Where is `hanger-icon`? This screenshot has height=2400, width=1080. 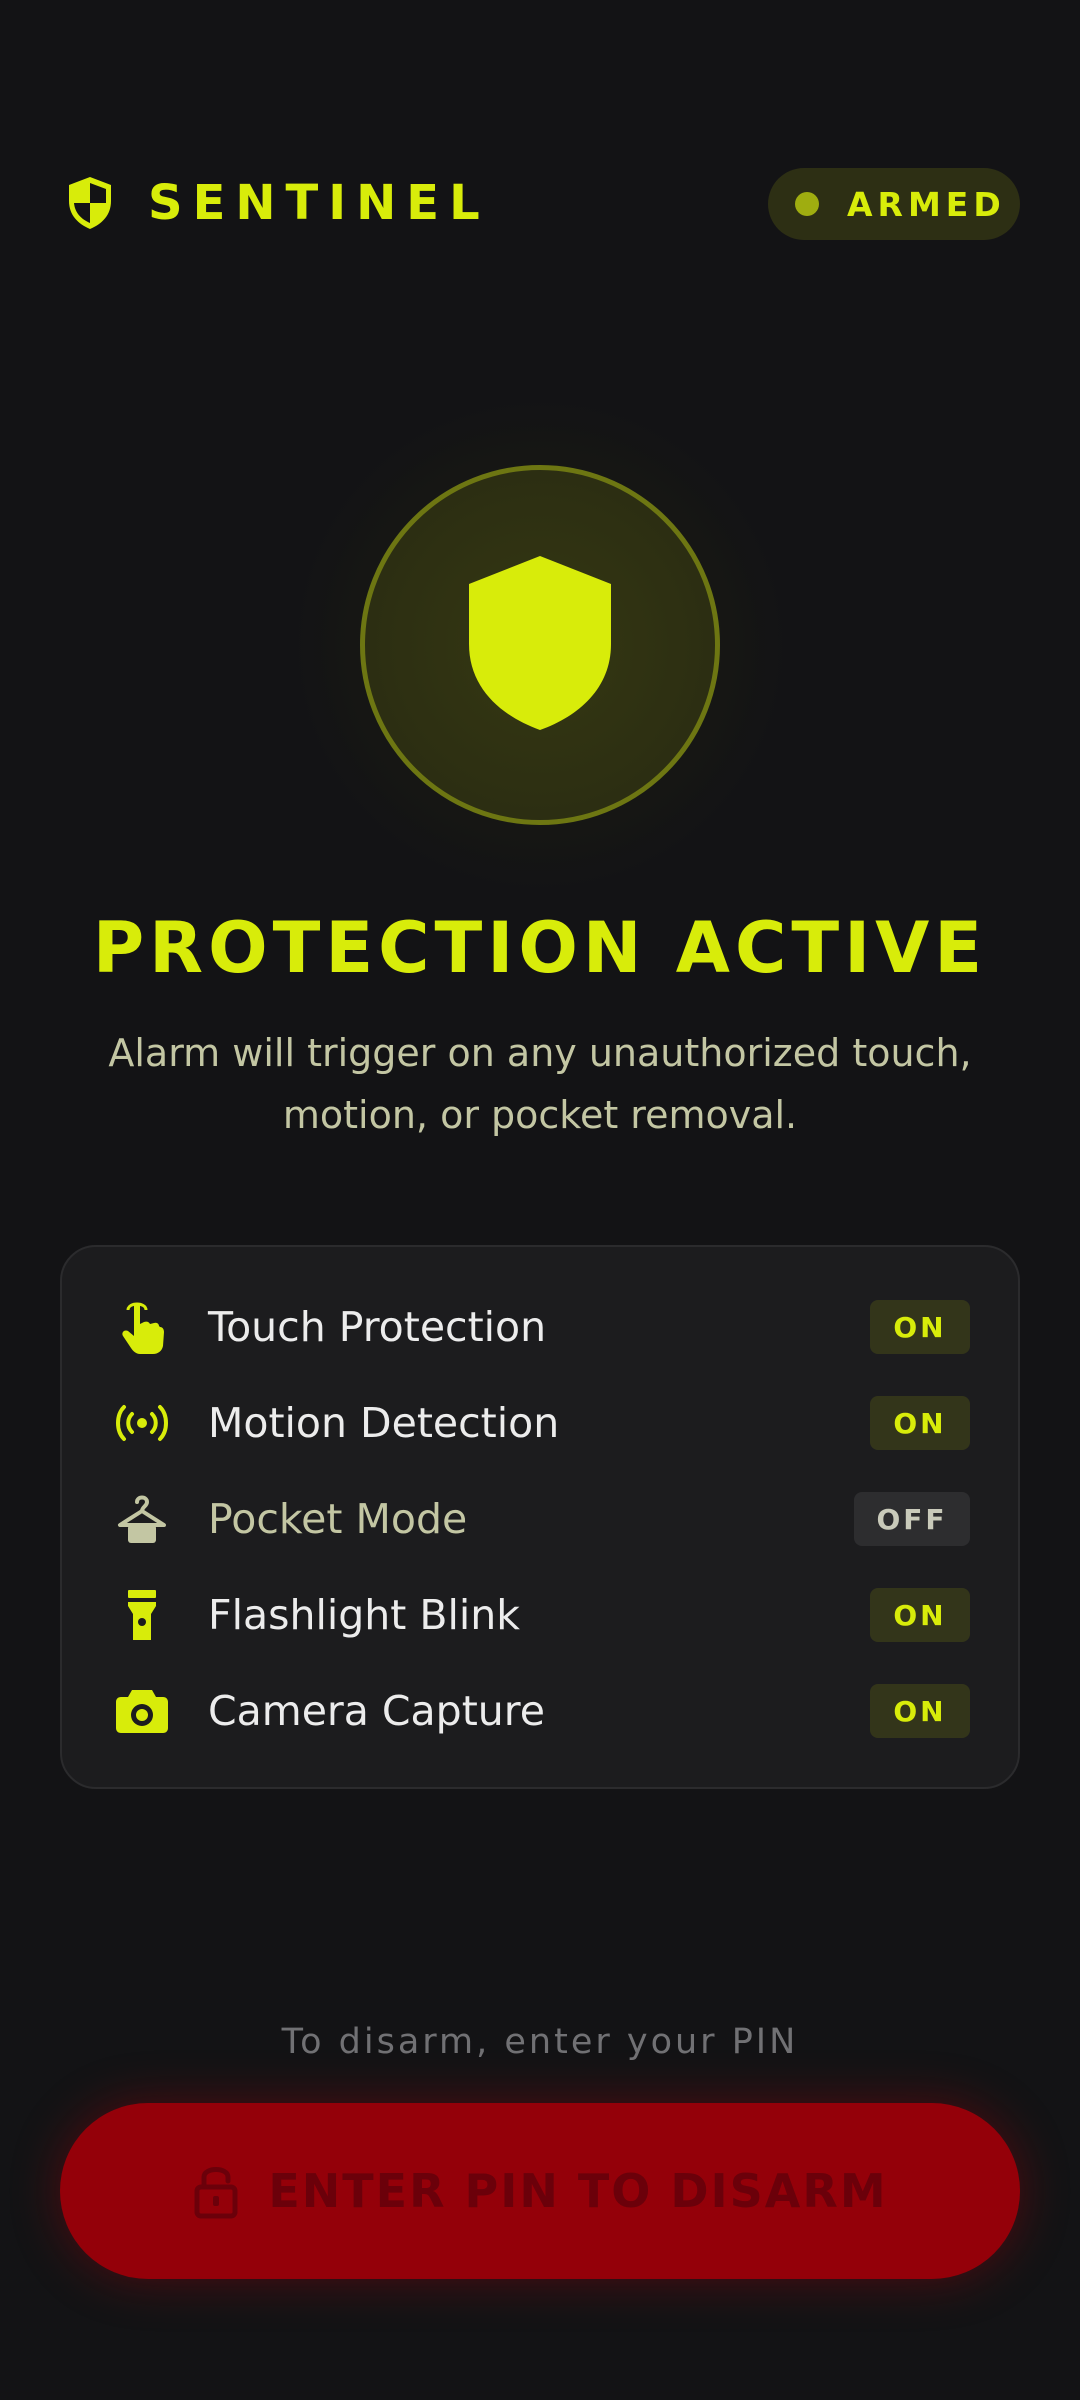
hanger-icon is located at coordinates (142, 1519).